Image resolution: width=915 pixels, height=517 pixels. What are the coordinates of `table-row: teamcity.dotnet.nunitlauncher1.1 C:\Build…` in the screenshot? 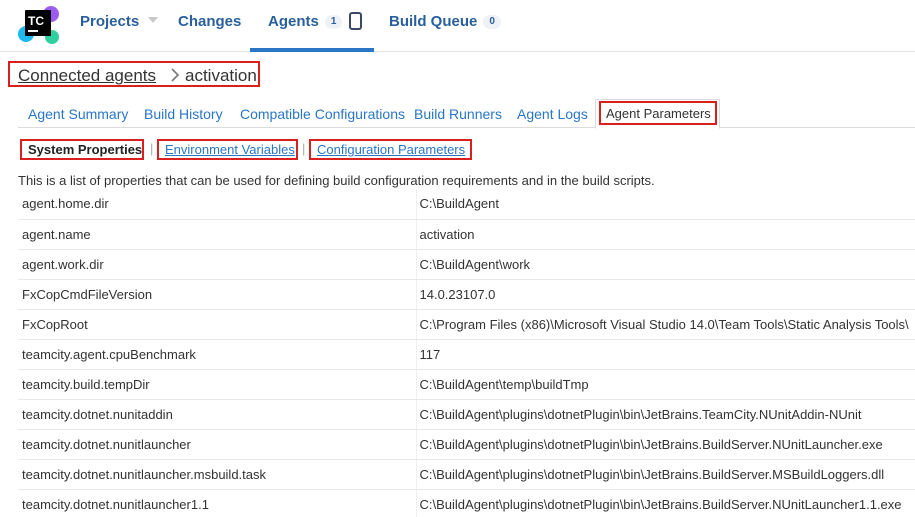 It's located at (466, 503).